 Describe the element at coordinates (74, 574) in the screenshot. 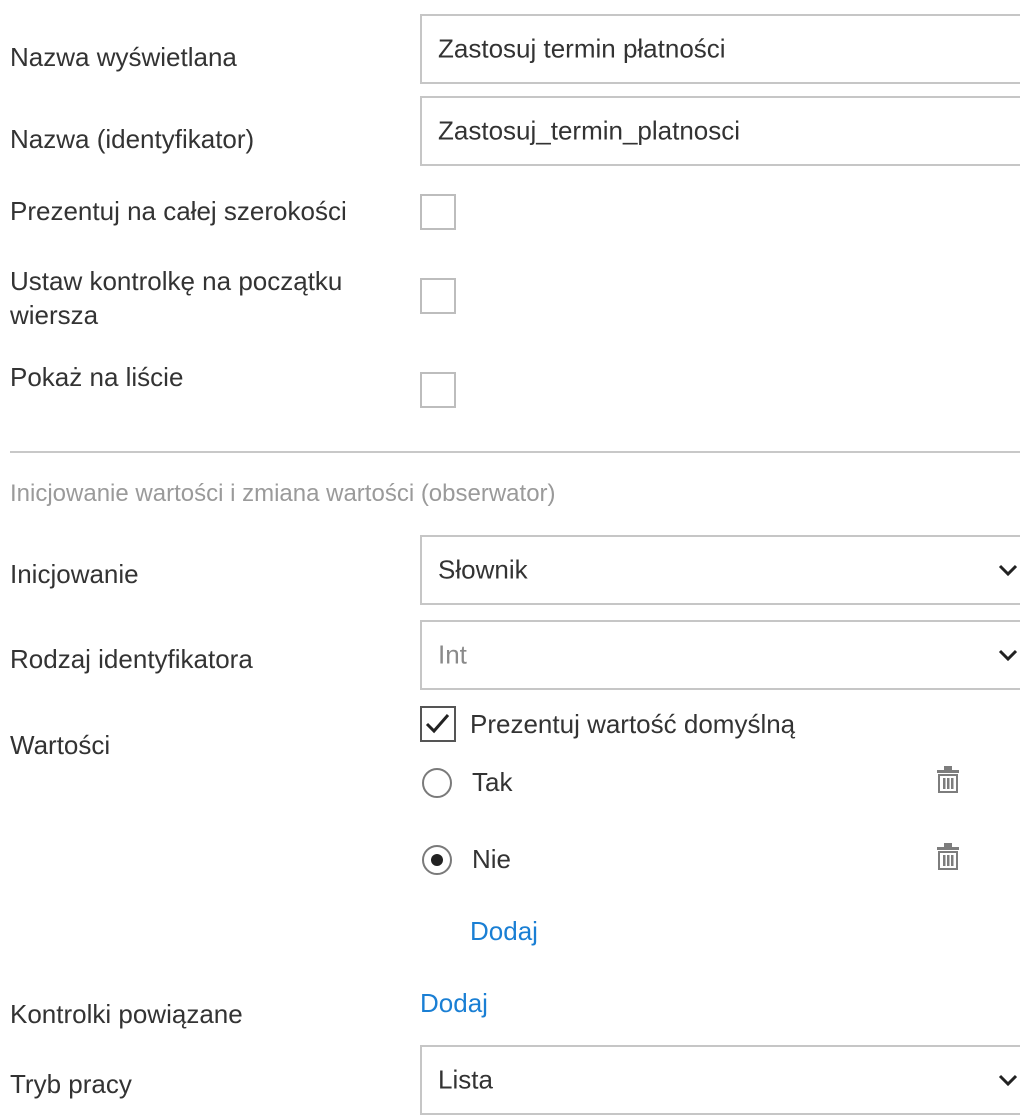

I see `init-label: Inicjowanie` at that location.